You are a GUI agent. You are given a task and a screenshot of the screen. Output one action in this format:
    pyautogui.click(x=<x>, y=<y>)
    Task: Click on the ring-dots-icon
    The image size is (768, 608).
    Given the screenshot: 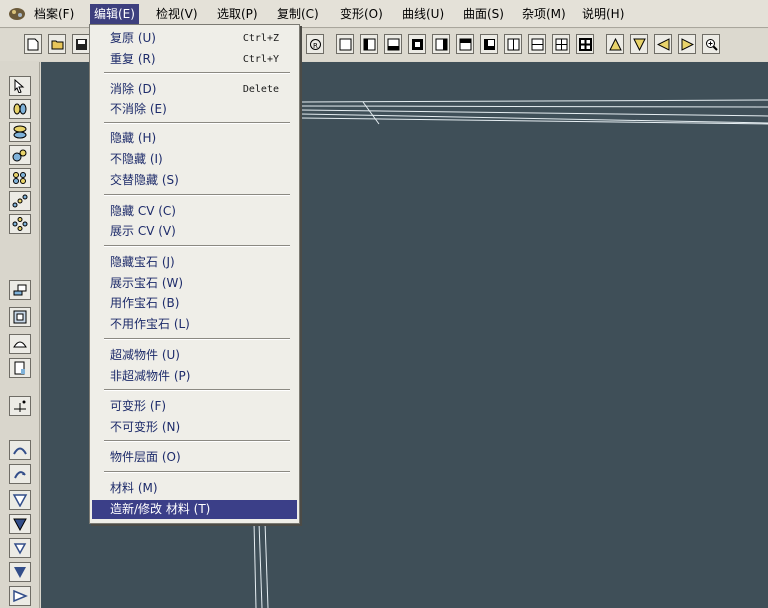 What is the action you would take?
    pyautogui.click(x=20, y=224)
    